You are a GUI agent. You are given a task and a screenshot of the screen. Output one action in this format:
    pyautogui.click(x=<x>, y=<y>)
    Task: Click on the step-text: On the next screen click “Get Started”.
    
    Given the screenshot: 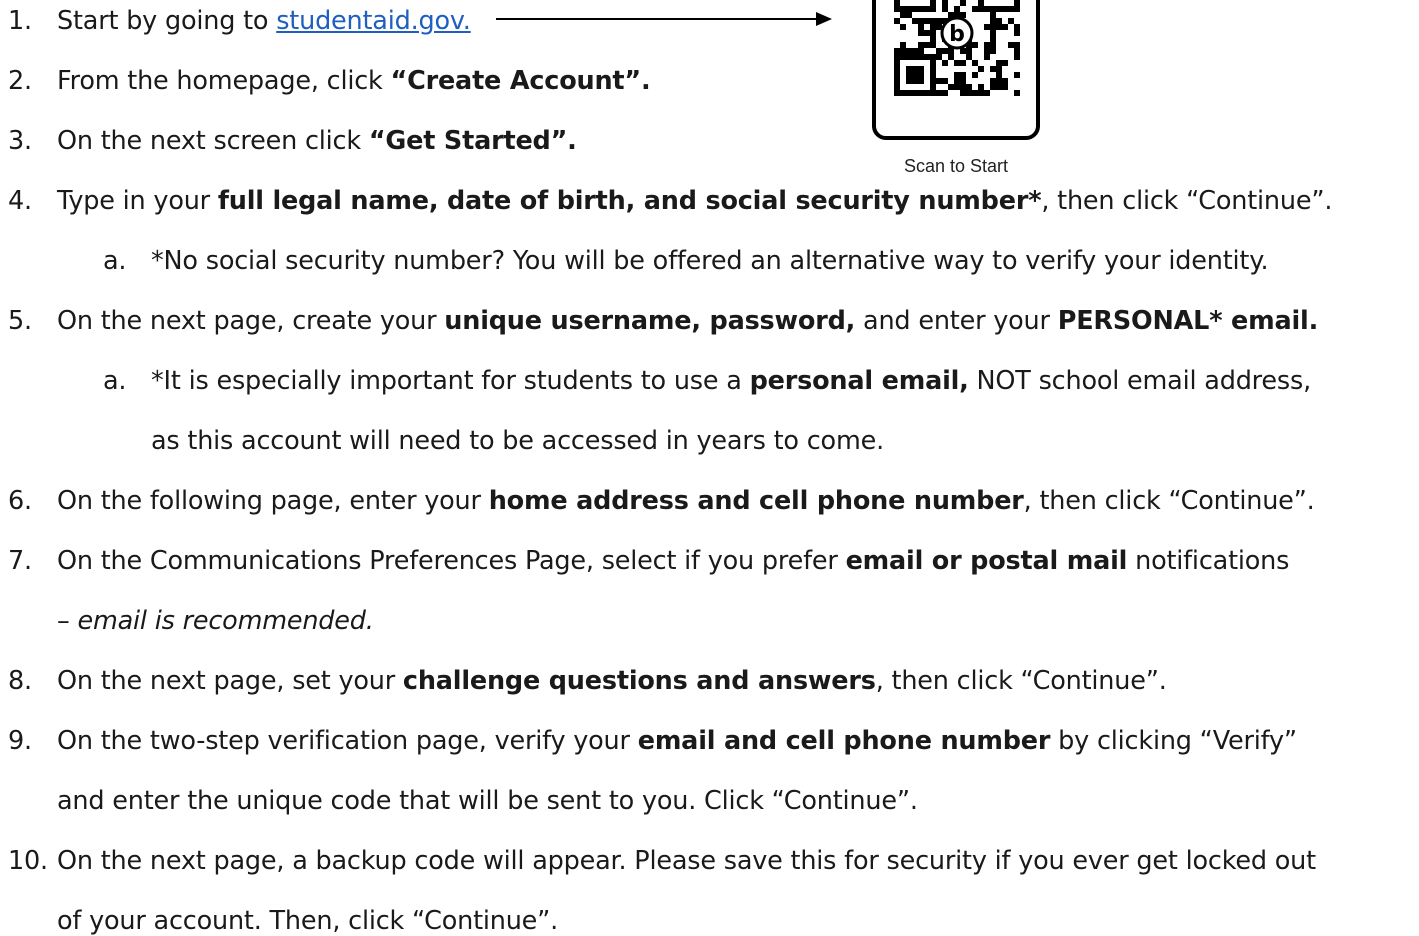 What is the action you would take?
    pyautogui.click(x=317, y=141)
    